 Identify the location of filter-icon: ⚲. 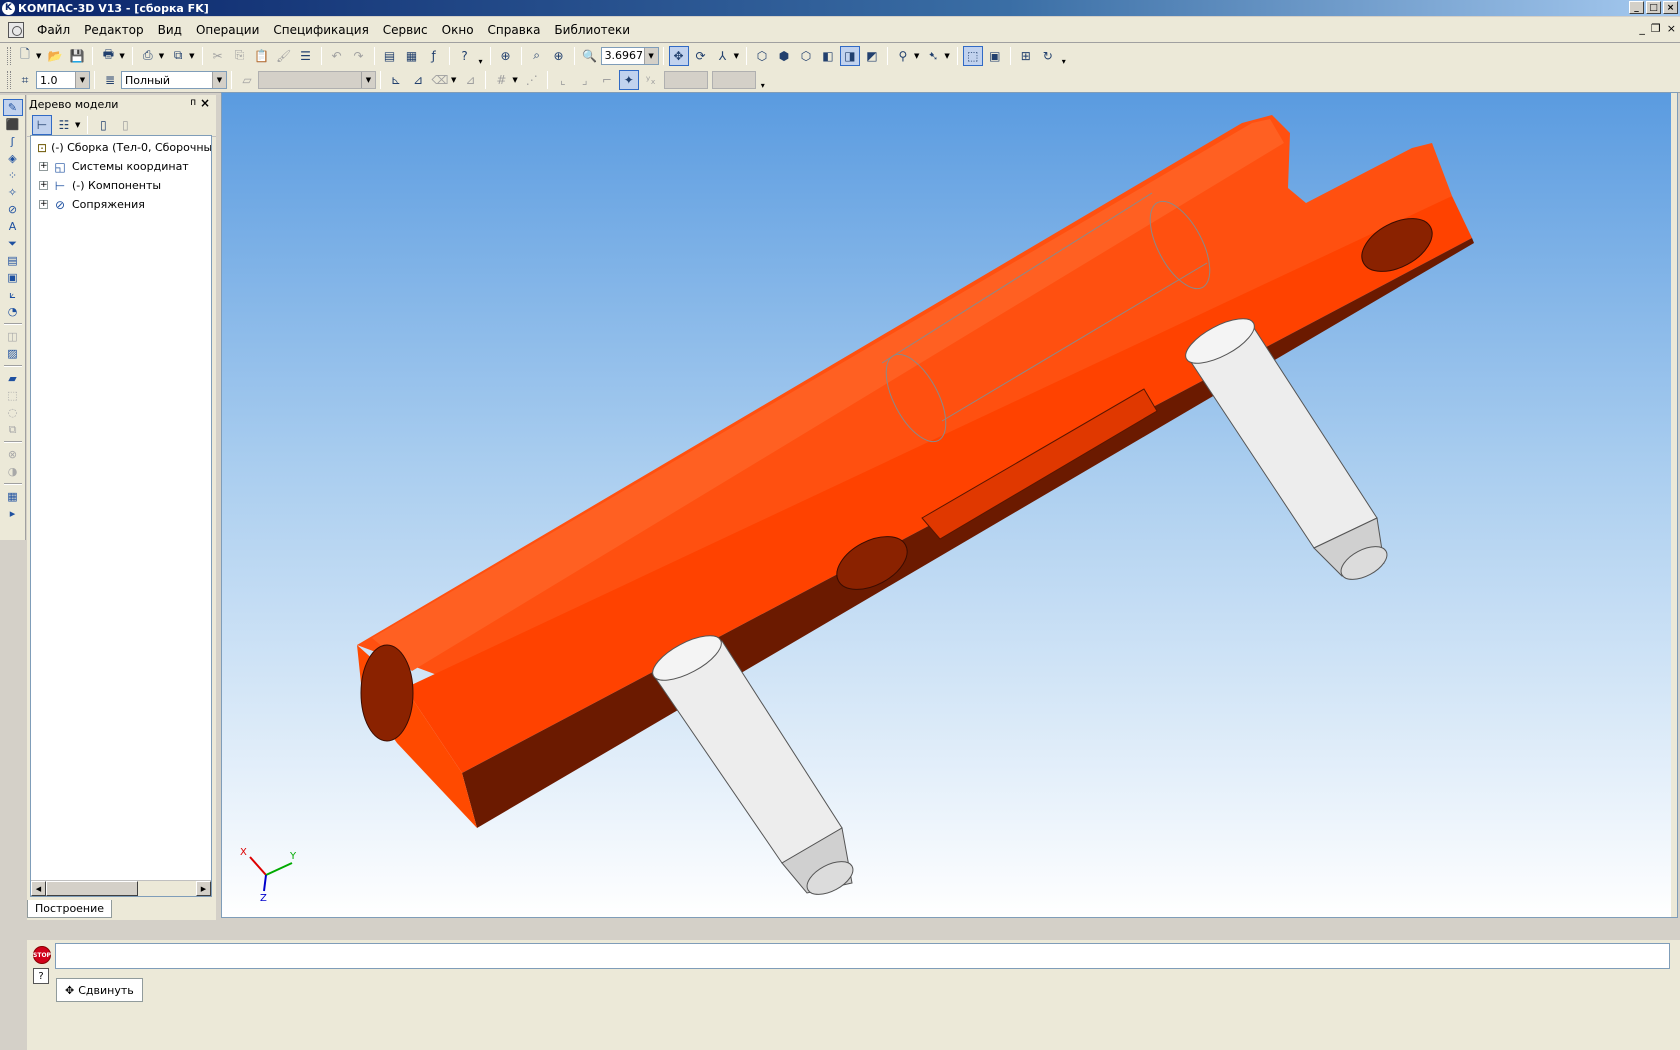
(903, 56).